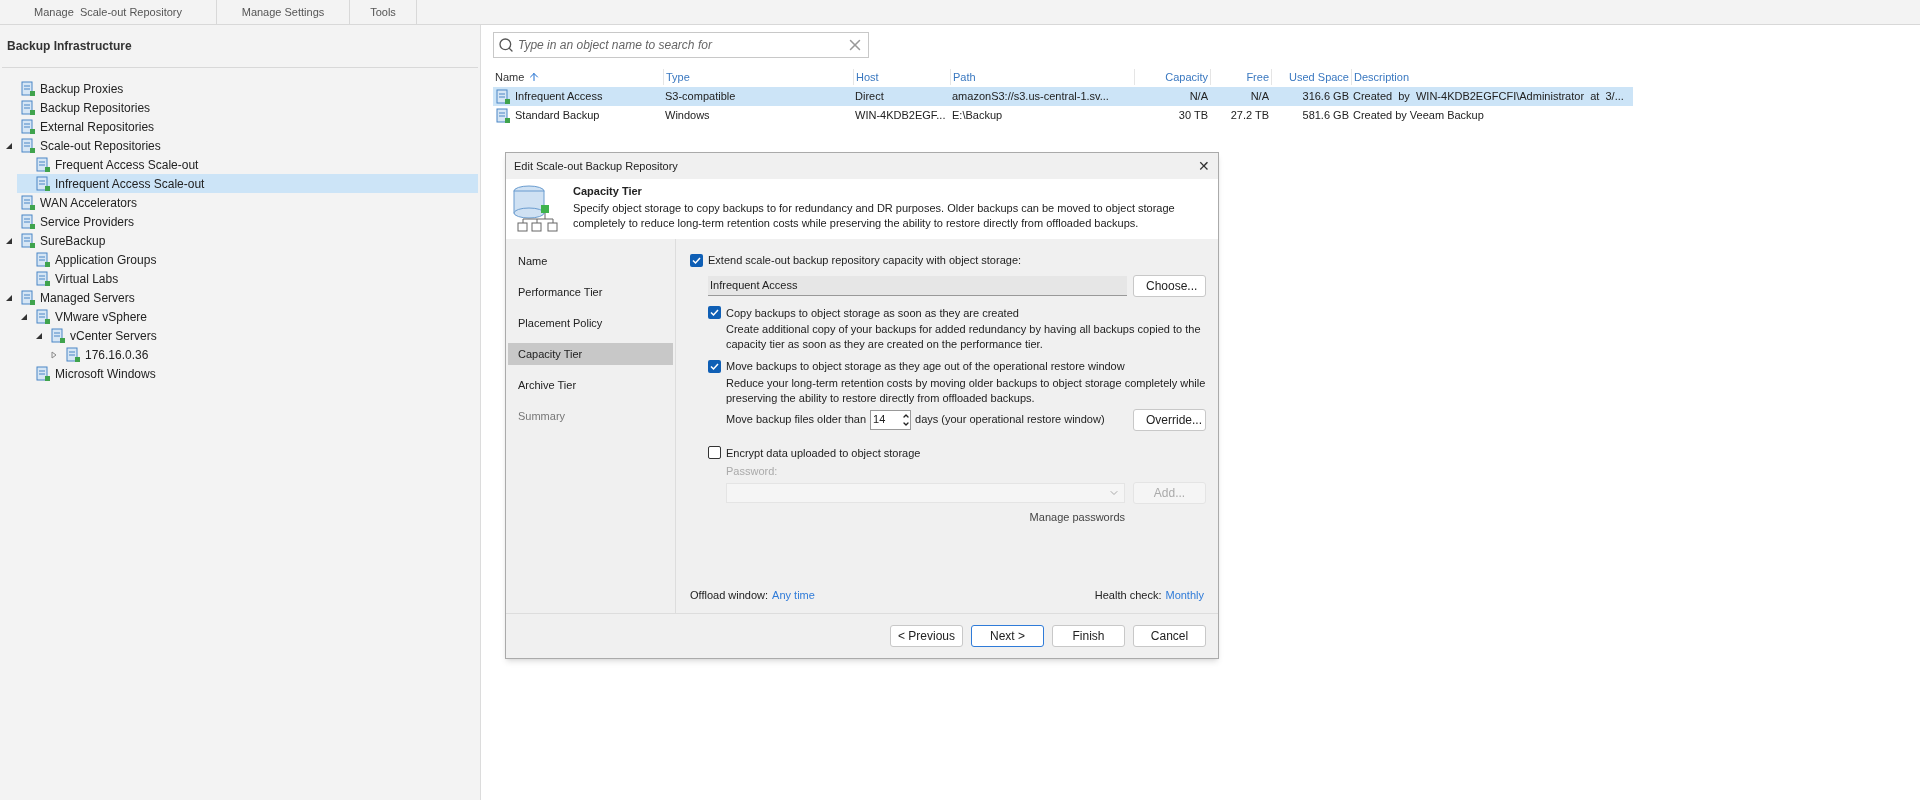 Image resolution: width=1920 pixels, height=800 pixels. I want to click on table-row: Standard Backup Windows WIN-4KDB2EGF... E:\Backup 30 TB 27.2 TB 581.6 GB Created by Veeam Backup, so click(1063, 115).